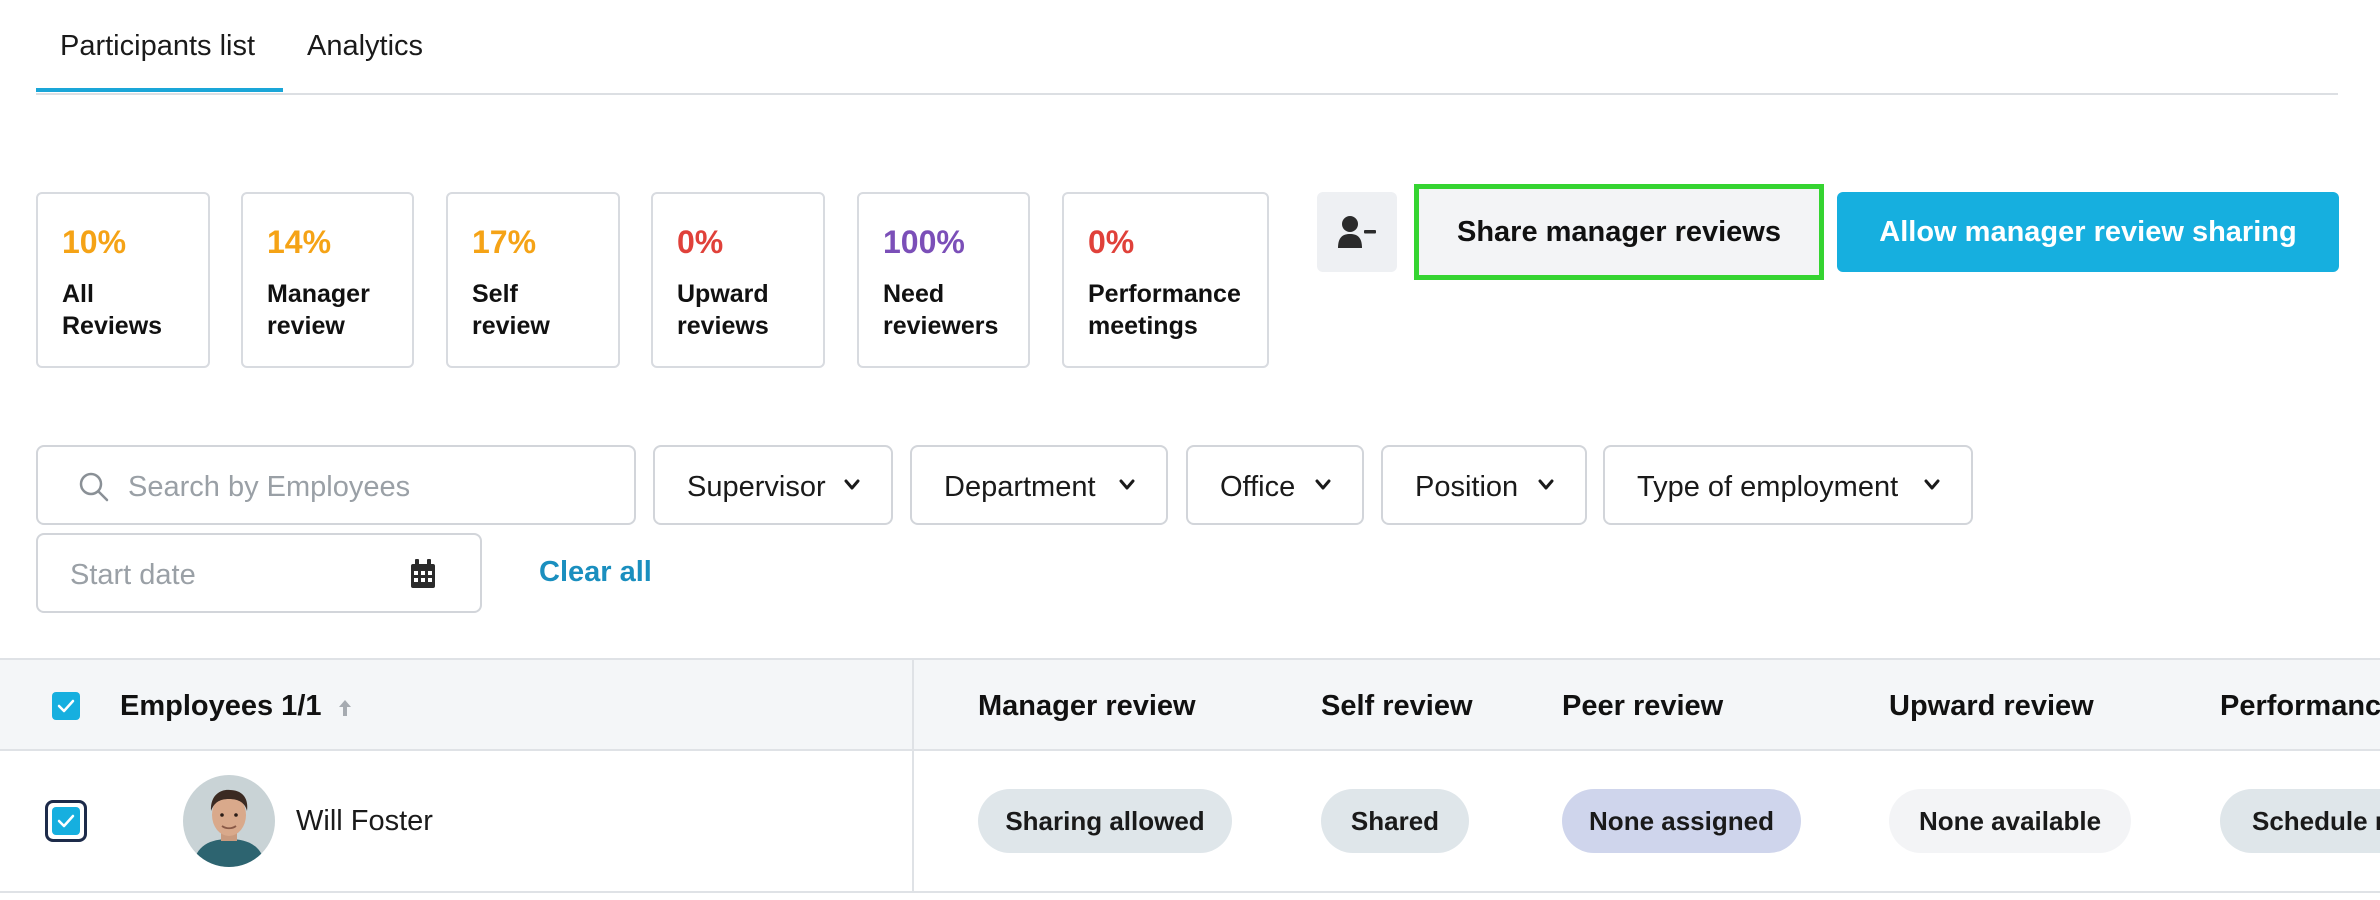 This screenshot has height=900, width=2380. Describe the element at coordinates (1020, 487) in the screenshot. I see `dropdown-label: Department` at that location.